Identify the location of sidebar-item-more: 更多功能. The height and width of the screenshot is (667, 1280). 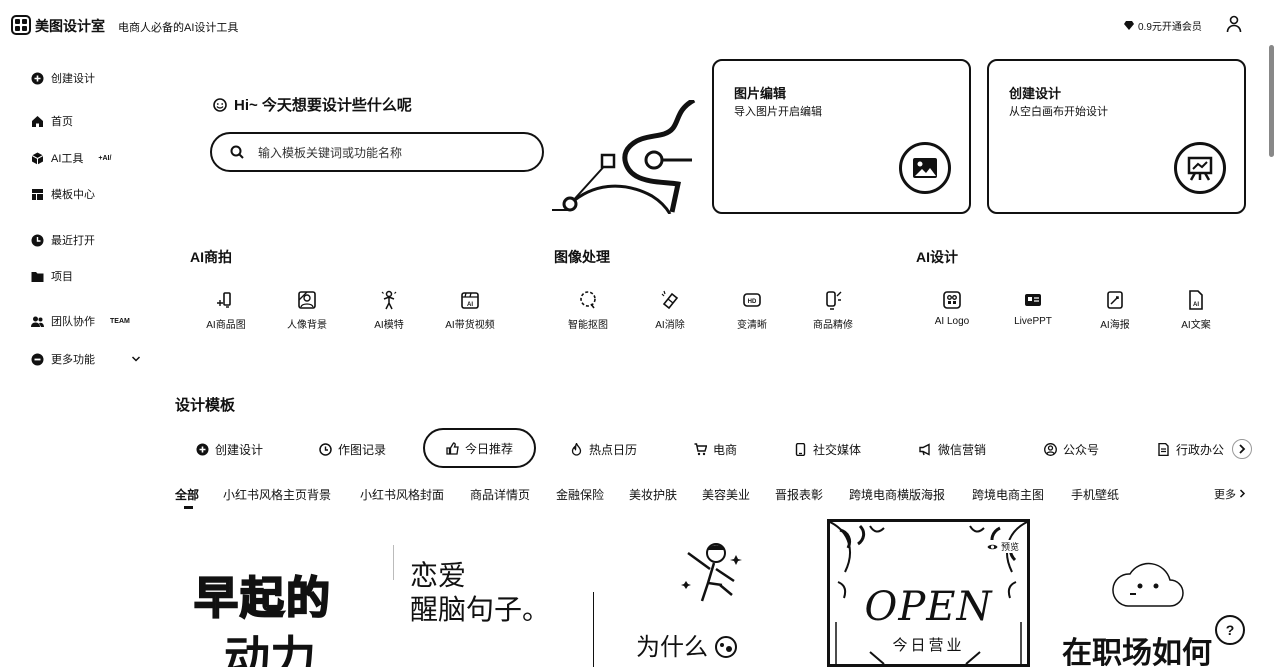
(87, 359).